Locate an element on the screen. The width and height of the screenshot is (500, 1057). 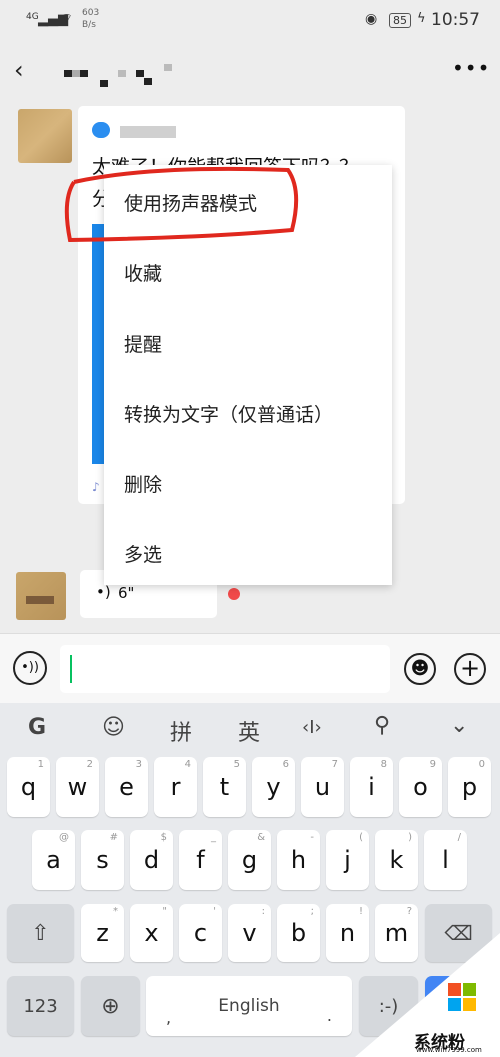
key-hint: ' is located at coordinates (214, 911).